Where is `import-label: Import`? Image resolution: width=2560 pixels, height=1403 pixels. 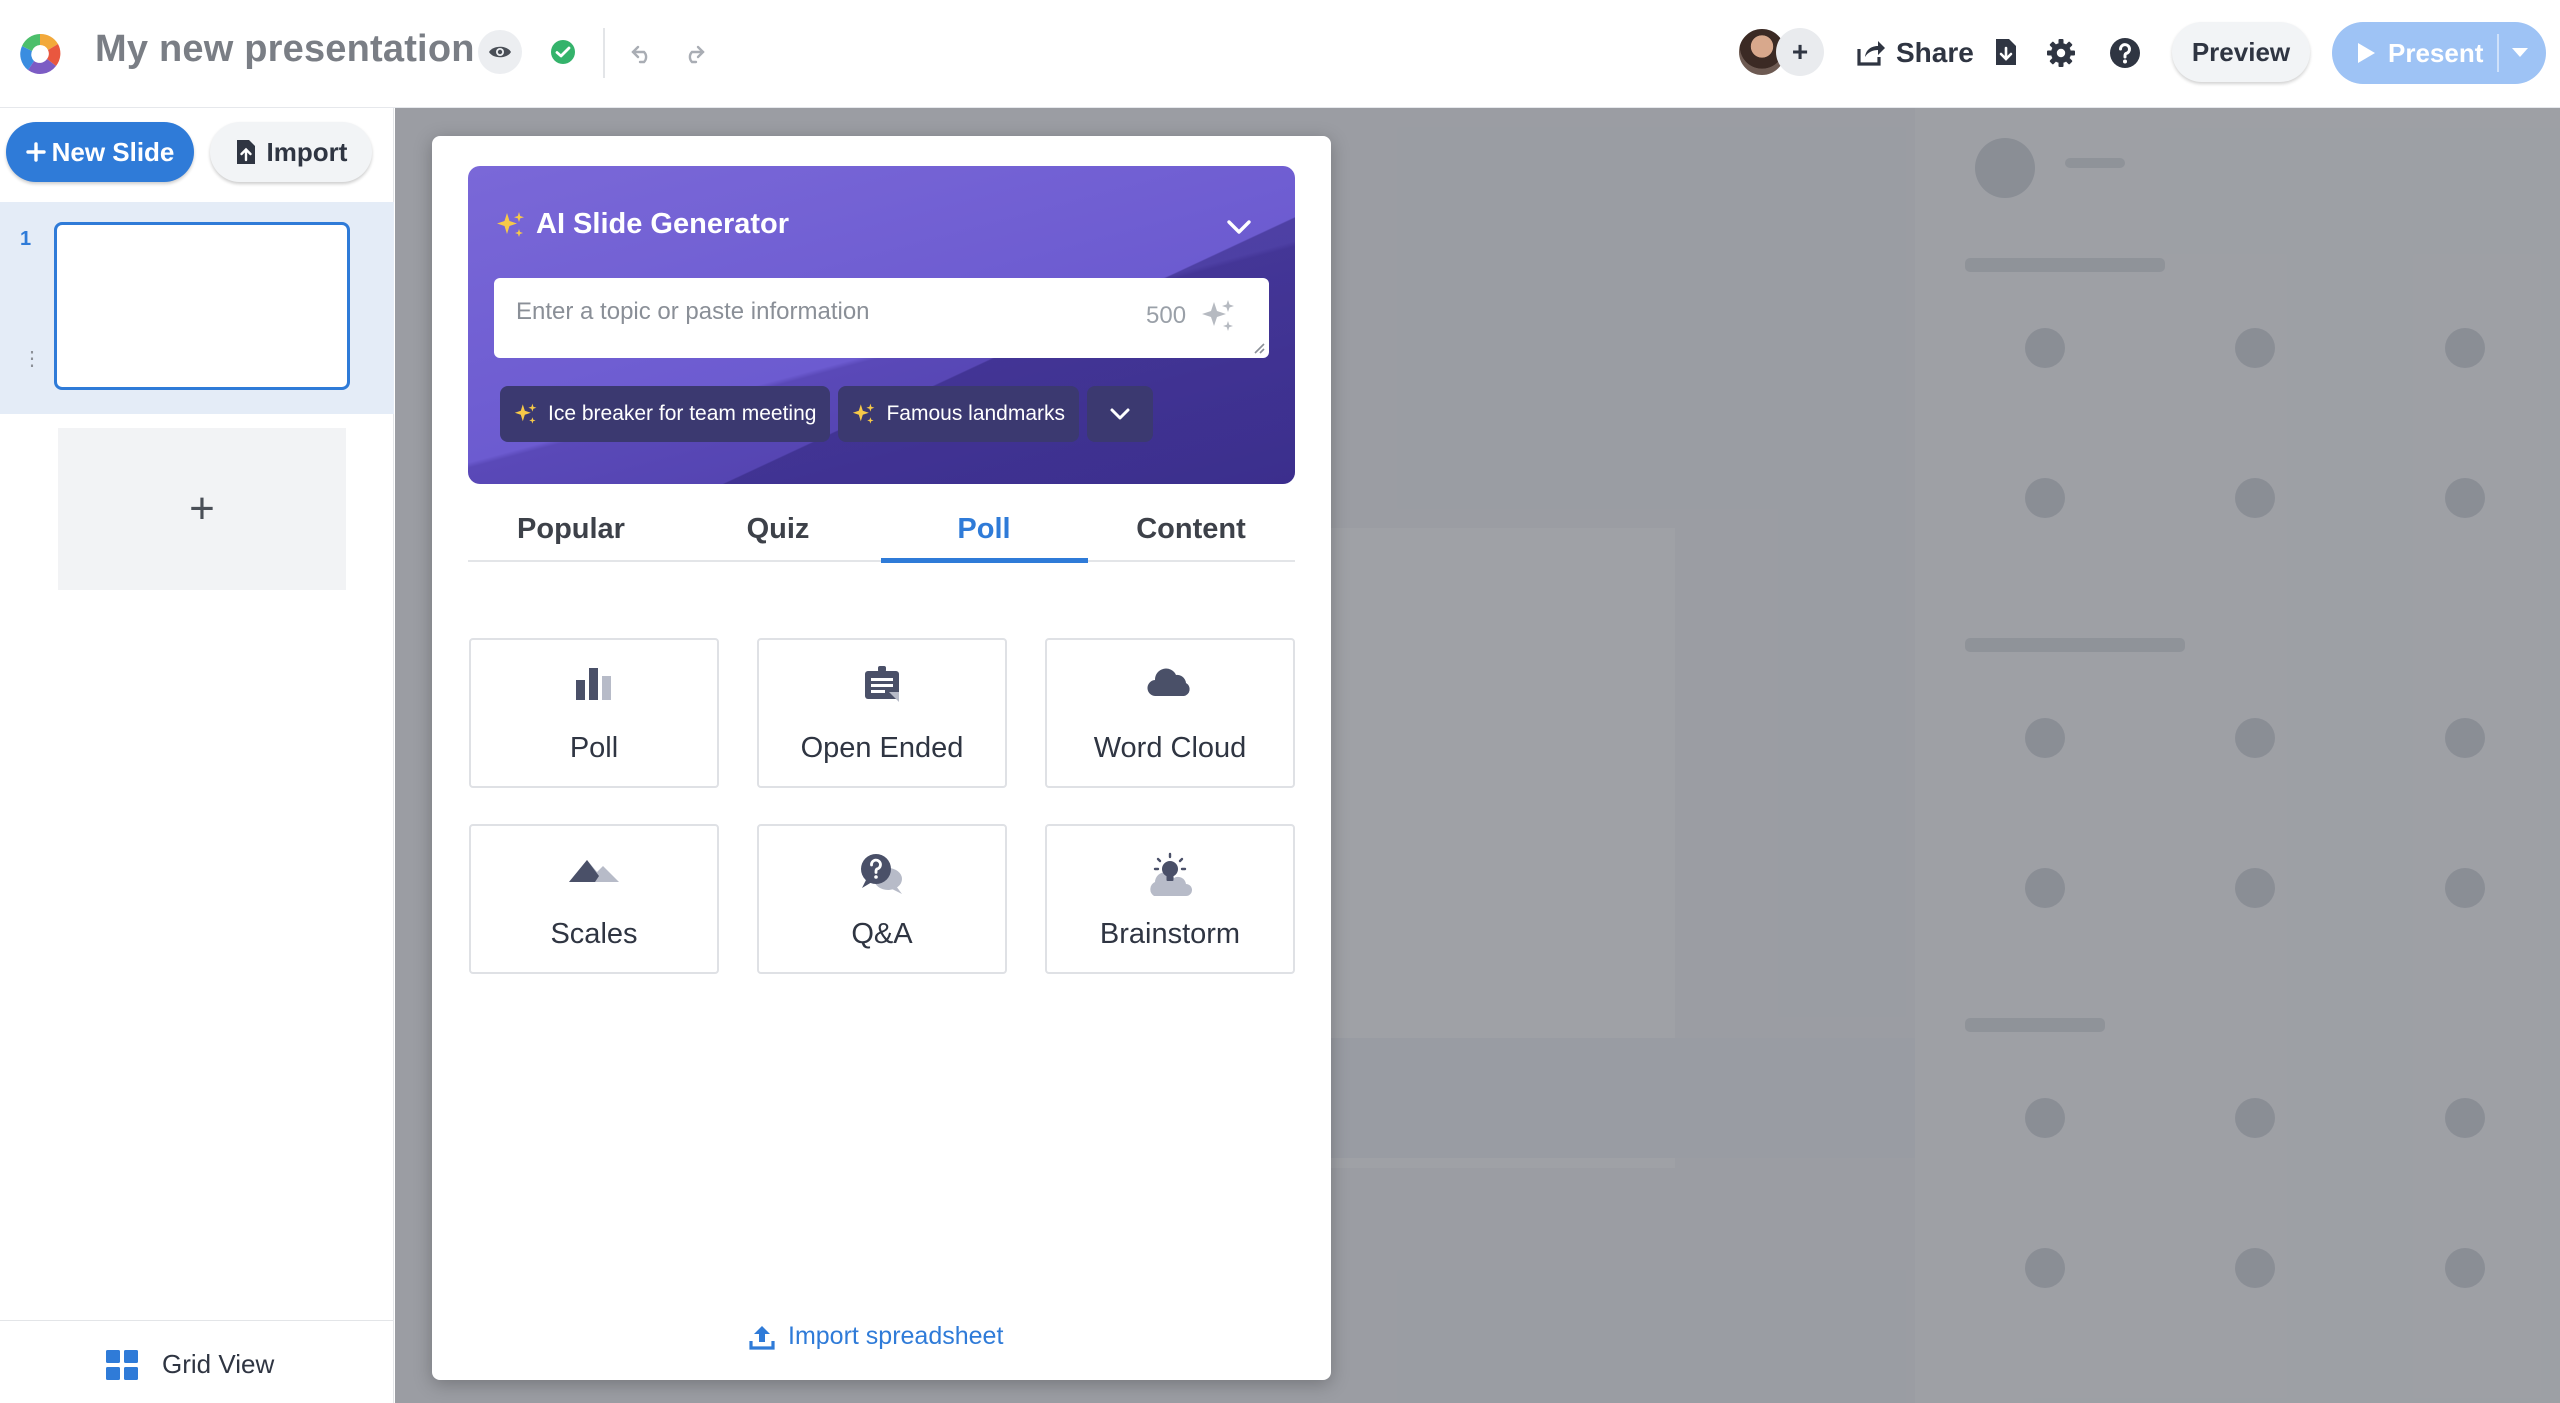
import-label: Import is located at coordinates (307, 151).